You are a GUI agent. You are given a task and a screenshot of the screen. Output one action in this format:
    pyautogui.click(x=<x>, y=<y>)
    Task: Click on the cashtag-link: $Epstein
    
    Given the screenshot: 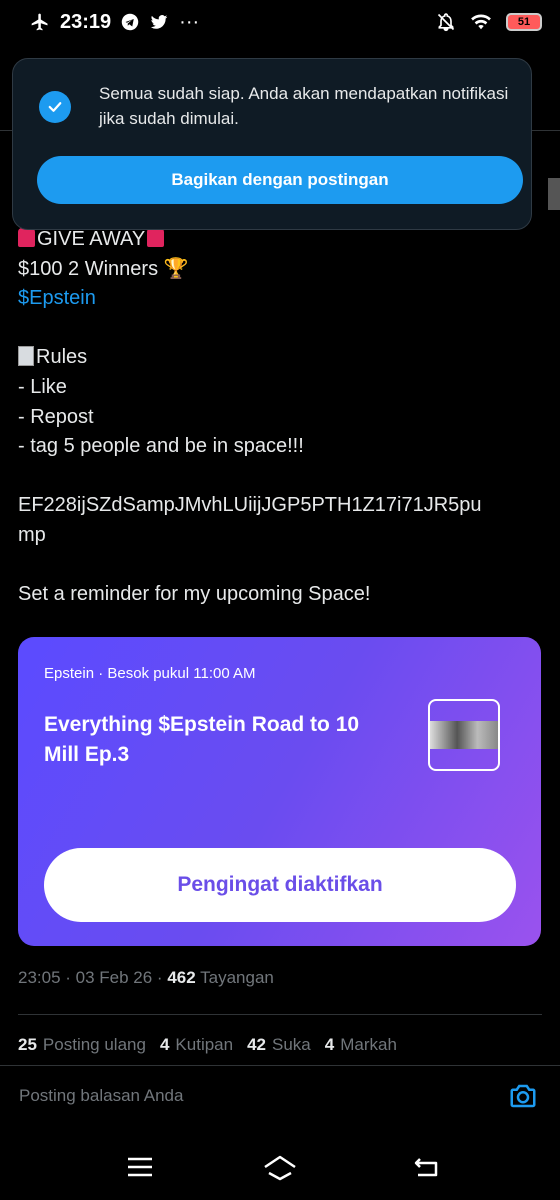 What is the action you would take?
    pyautogui.click(x=57, y=298)
    